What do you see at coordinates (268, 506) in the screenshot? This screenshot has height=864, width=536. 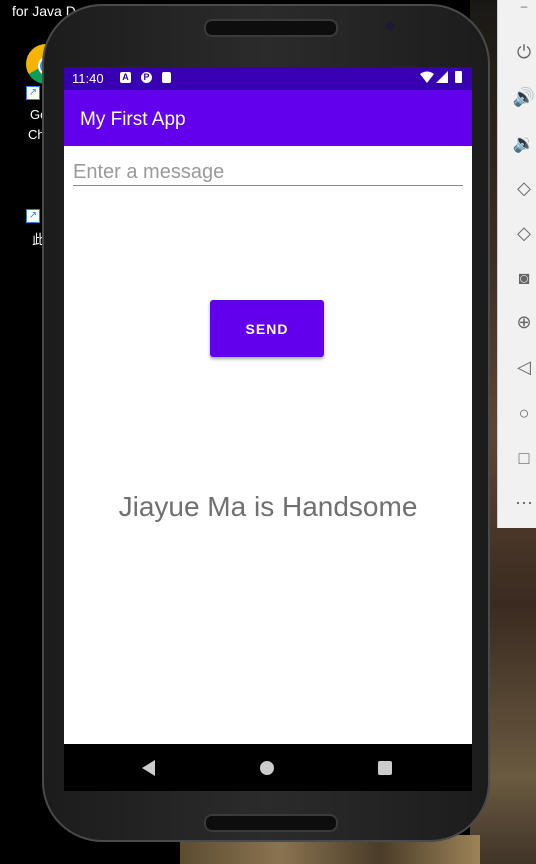 I see `message-display: Jiayue Ma is Handsome` at bounding box center [268, 506].